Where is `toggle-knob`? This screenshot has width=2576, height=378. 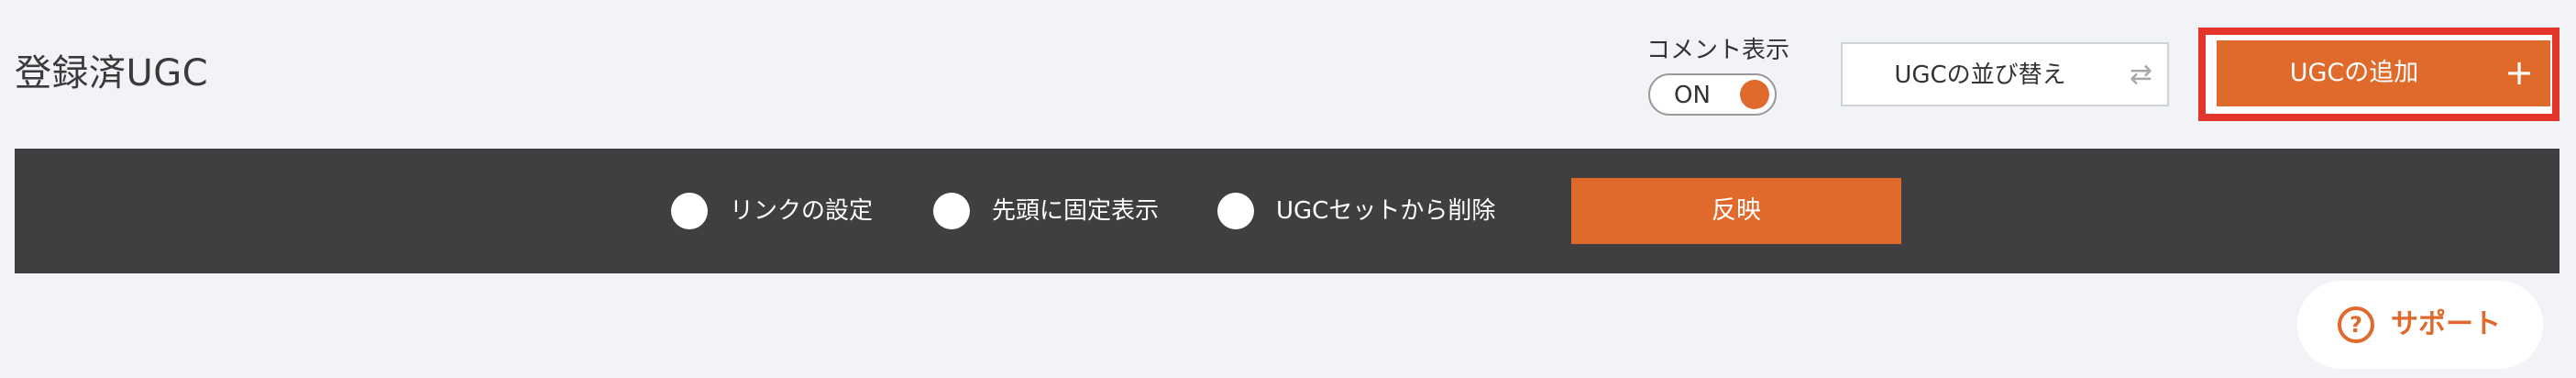
toggle-knob is located at coordinates (1754, 94).